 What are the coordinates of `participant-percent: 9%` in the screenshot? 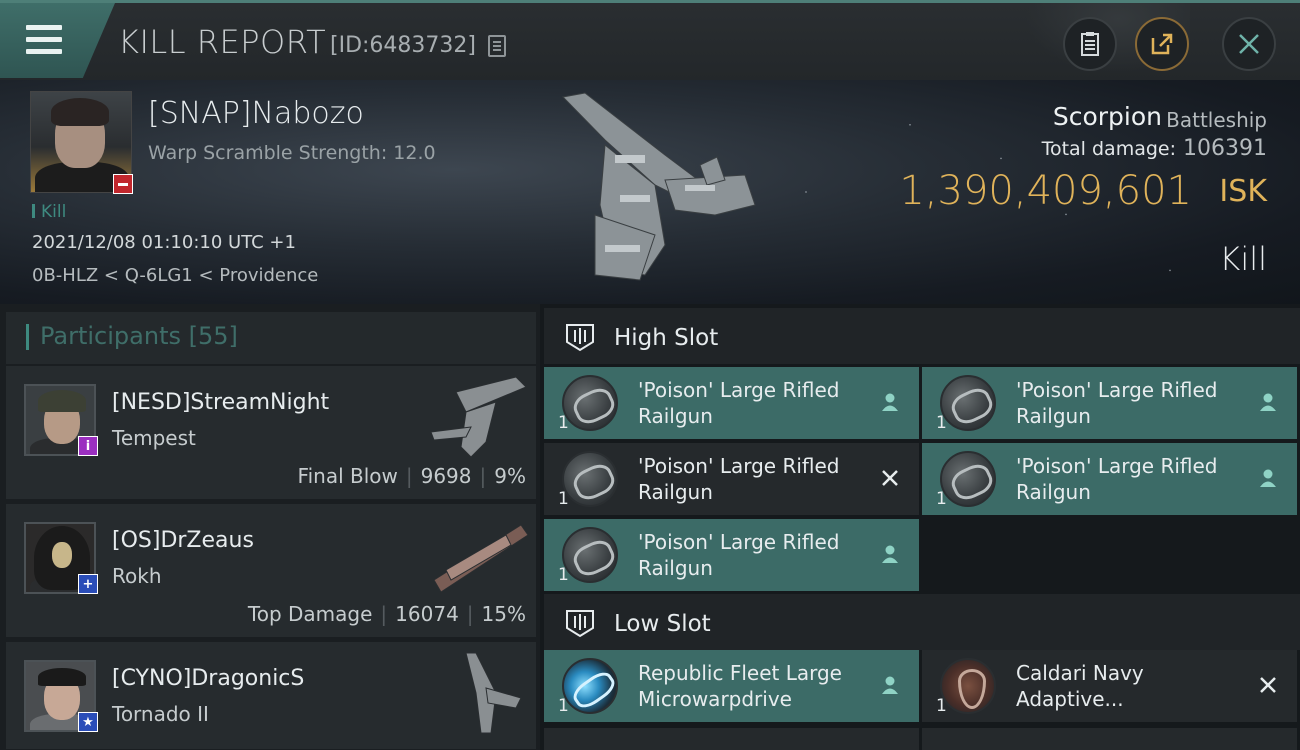 It's located at (510, 476).